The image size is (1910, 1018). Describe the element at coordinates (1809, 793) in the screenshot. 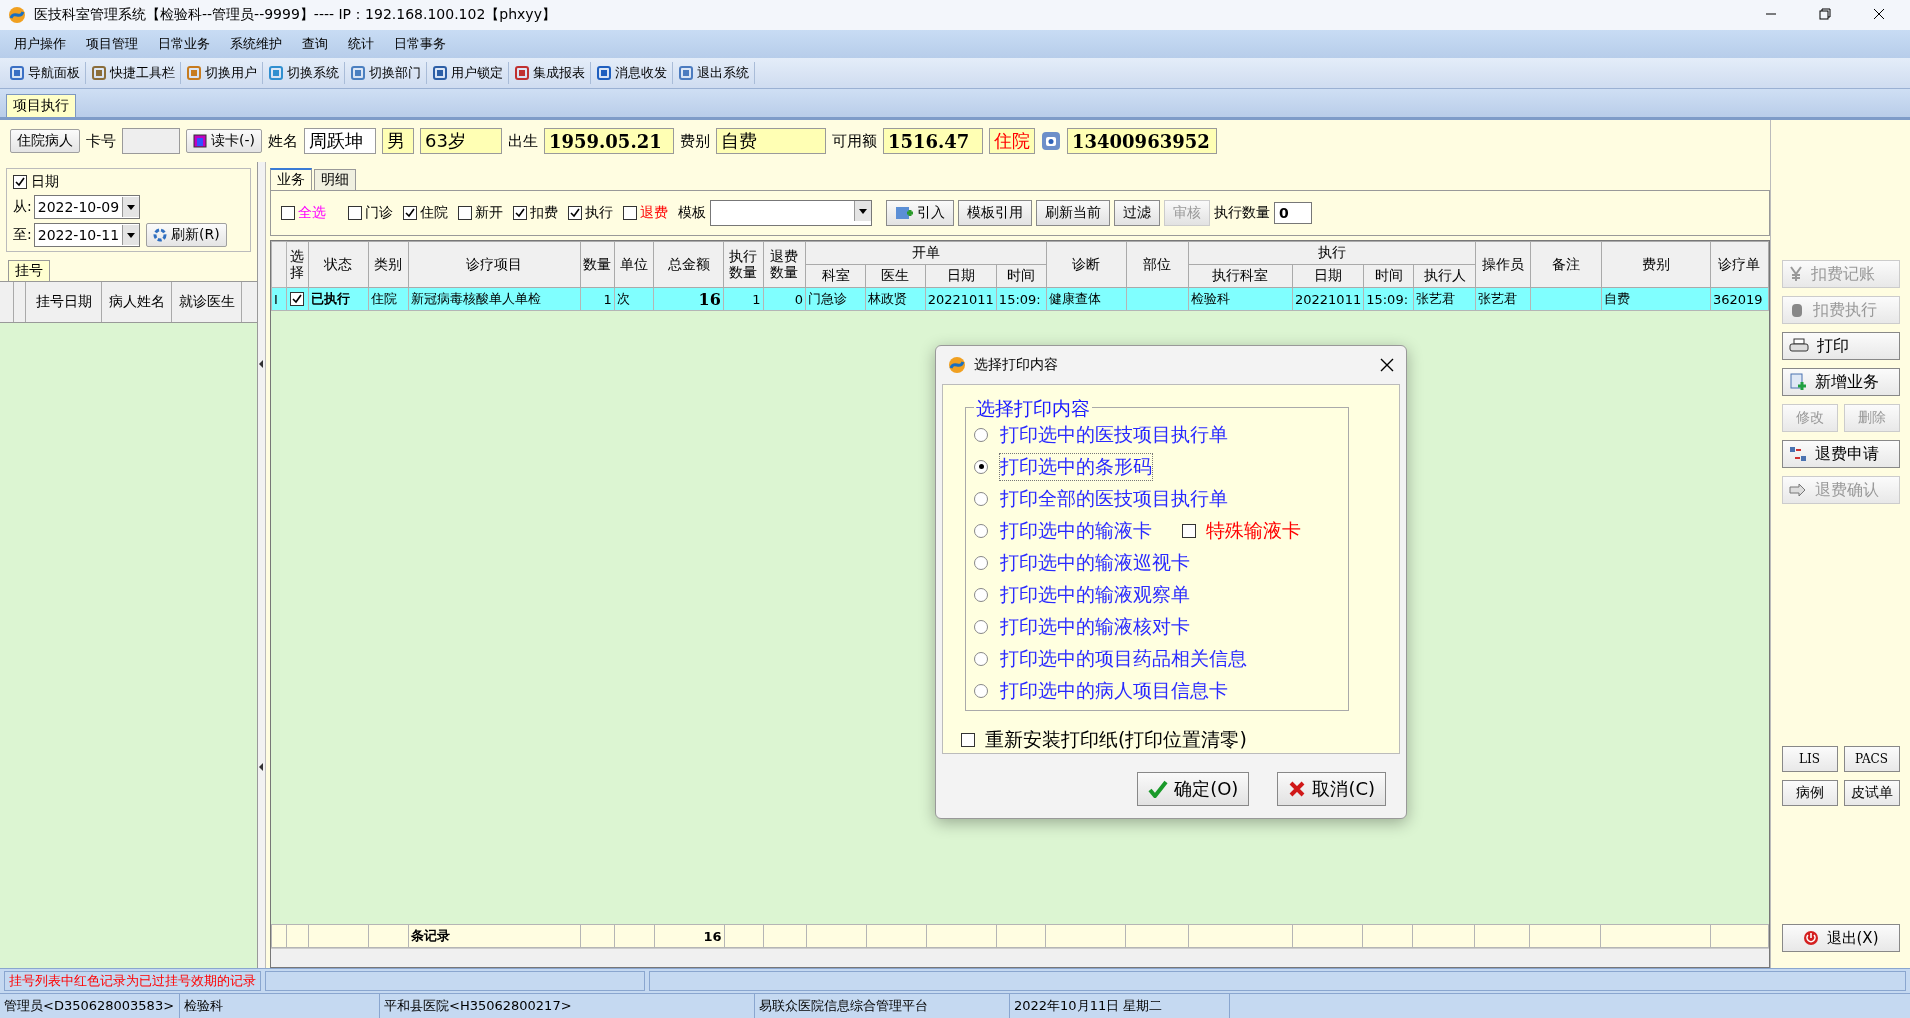

I see `case-button: 病例` at that location.